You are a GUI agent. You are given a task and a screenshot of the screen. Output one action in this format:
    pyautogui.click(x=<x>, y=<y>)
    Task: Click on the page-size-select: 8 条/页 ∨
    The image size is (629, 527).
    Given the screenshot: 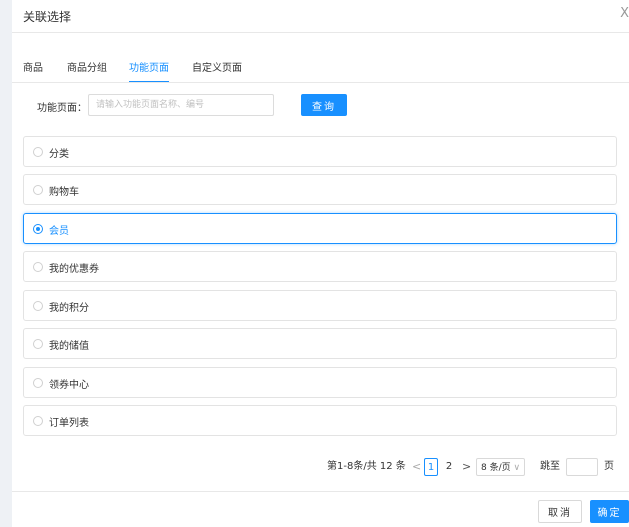 What is the action you would take?
    pyautogui.click(x=501, y=467)
    